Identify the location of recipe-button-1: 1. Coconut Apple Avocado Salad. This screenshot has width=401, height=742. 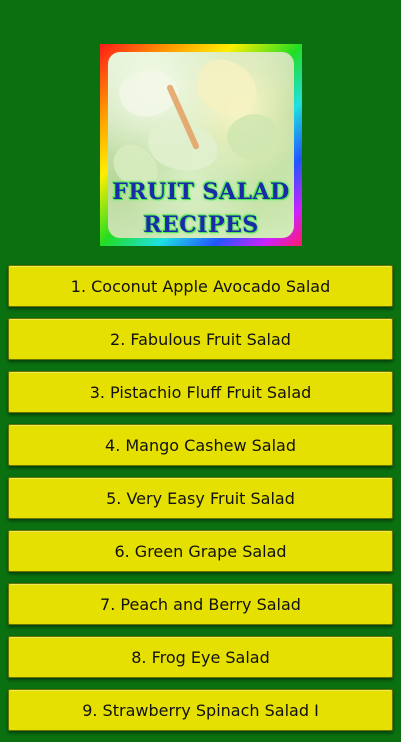
(200, 286).